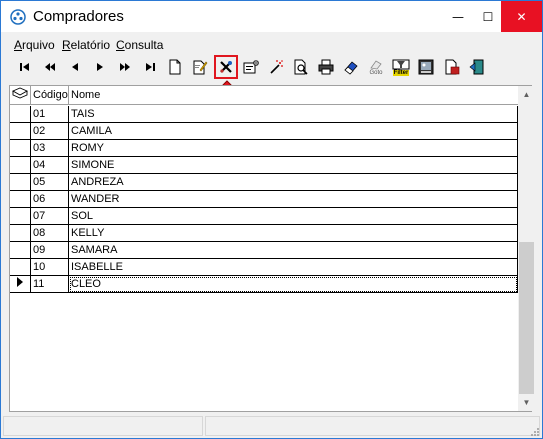 The height and width of the screenshot is (439, 543). I want to click on cell-nome: KELLY, so click(293, 233).